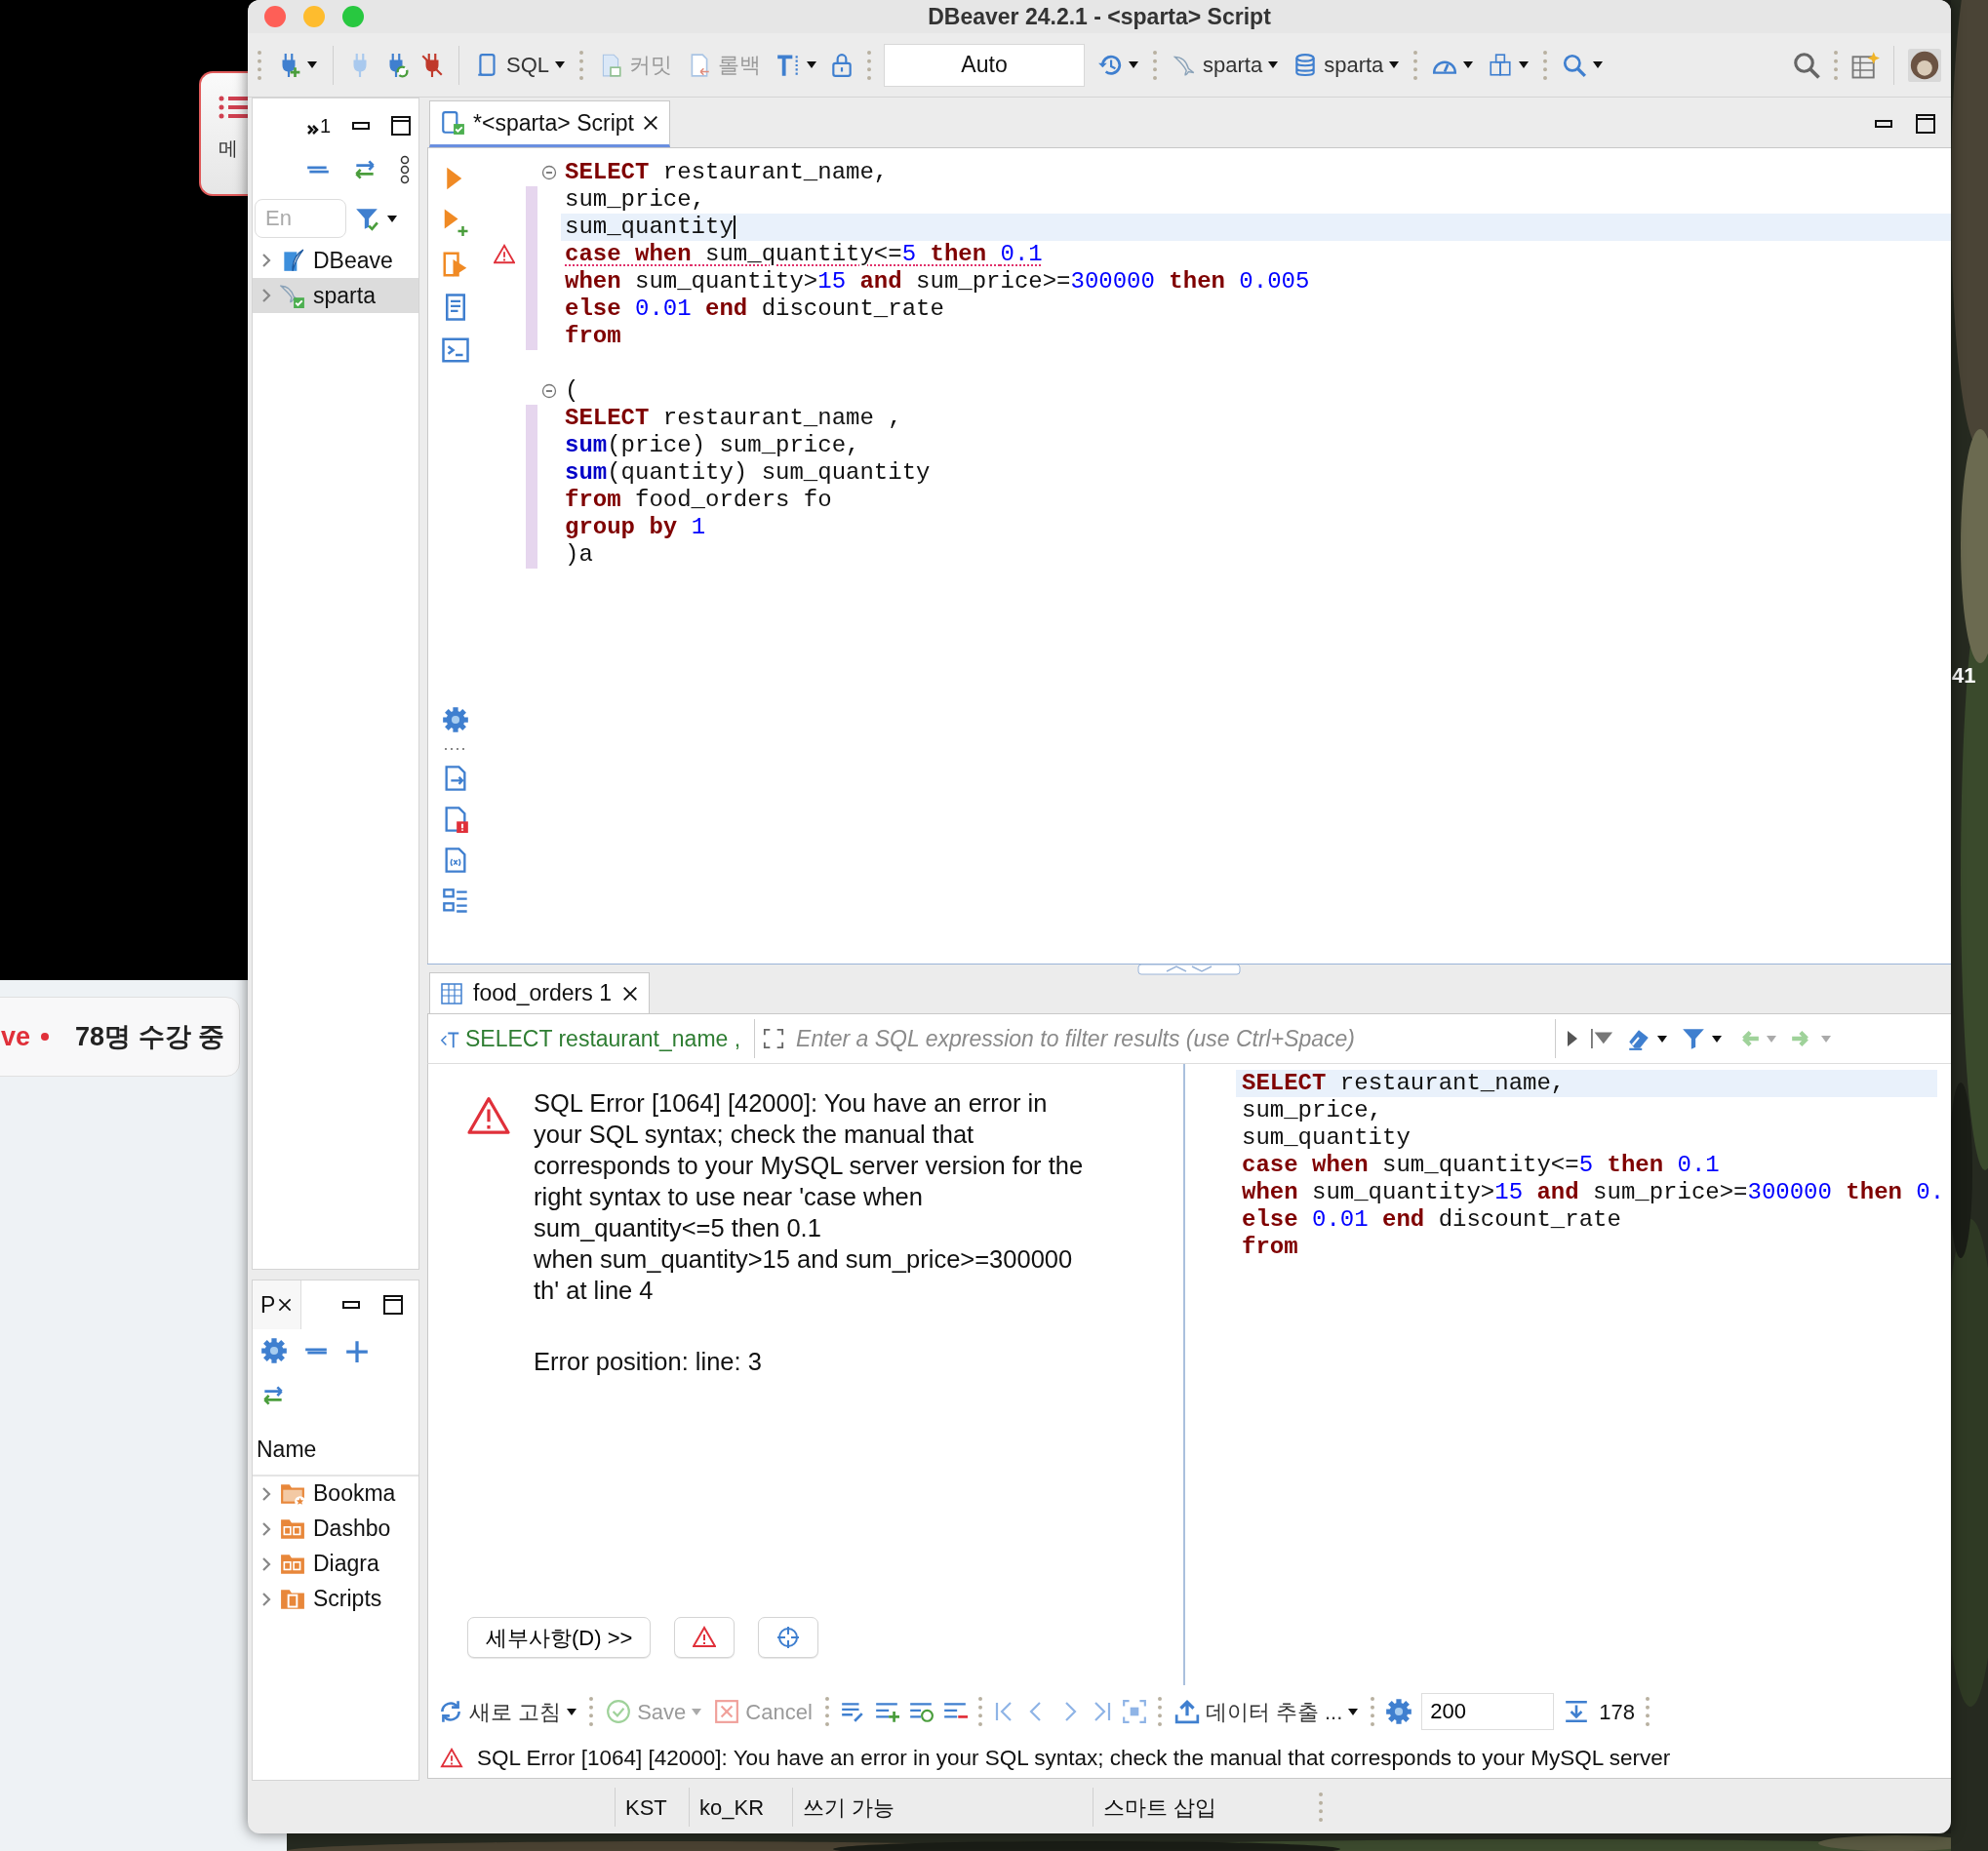 This screenshot has height=1851, width=1988. Describe the element at coordinates (452, 123) in the screenshot. I see `script-icon` at that location.